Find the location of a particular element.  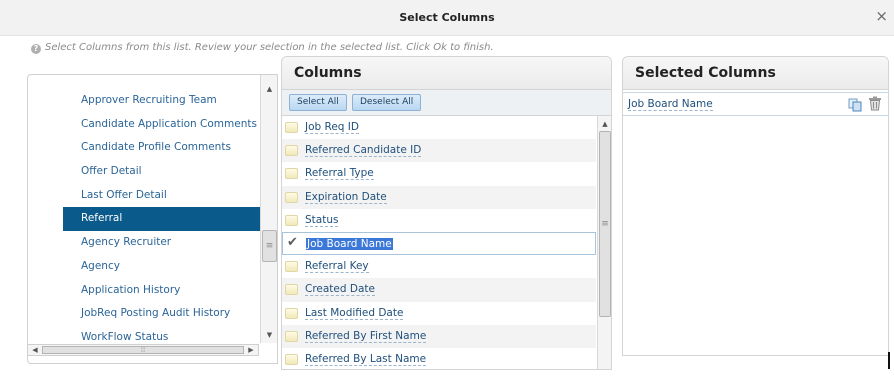

close-icon: × is located at coordinates (881, 16).